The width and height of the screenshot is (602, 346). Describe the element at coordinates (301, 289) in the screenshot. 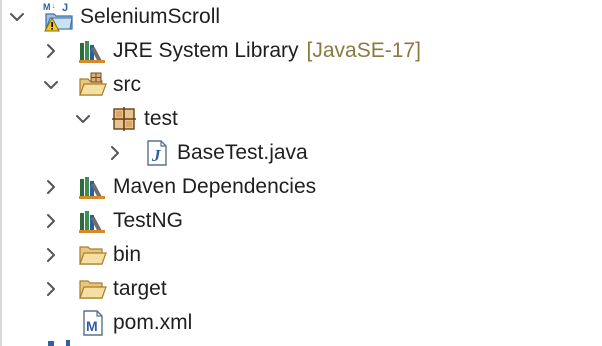

I see `tree-item-target: target` at that location.